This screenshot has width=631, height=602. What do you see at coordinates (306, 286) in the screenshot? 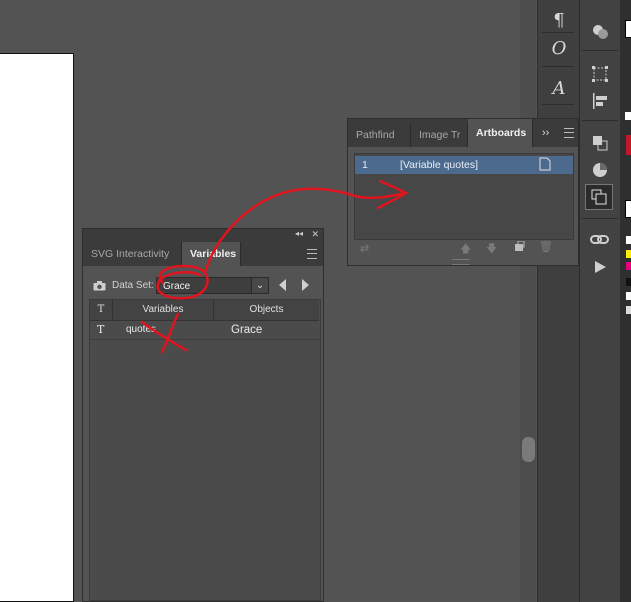
I see `next-dataset-button` at bounding box center [306, 286].